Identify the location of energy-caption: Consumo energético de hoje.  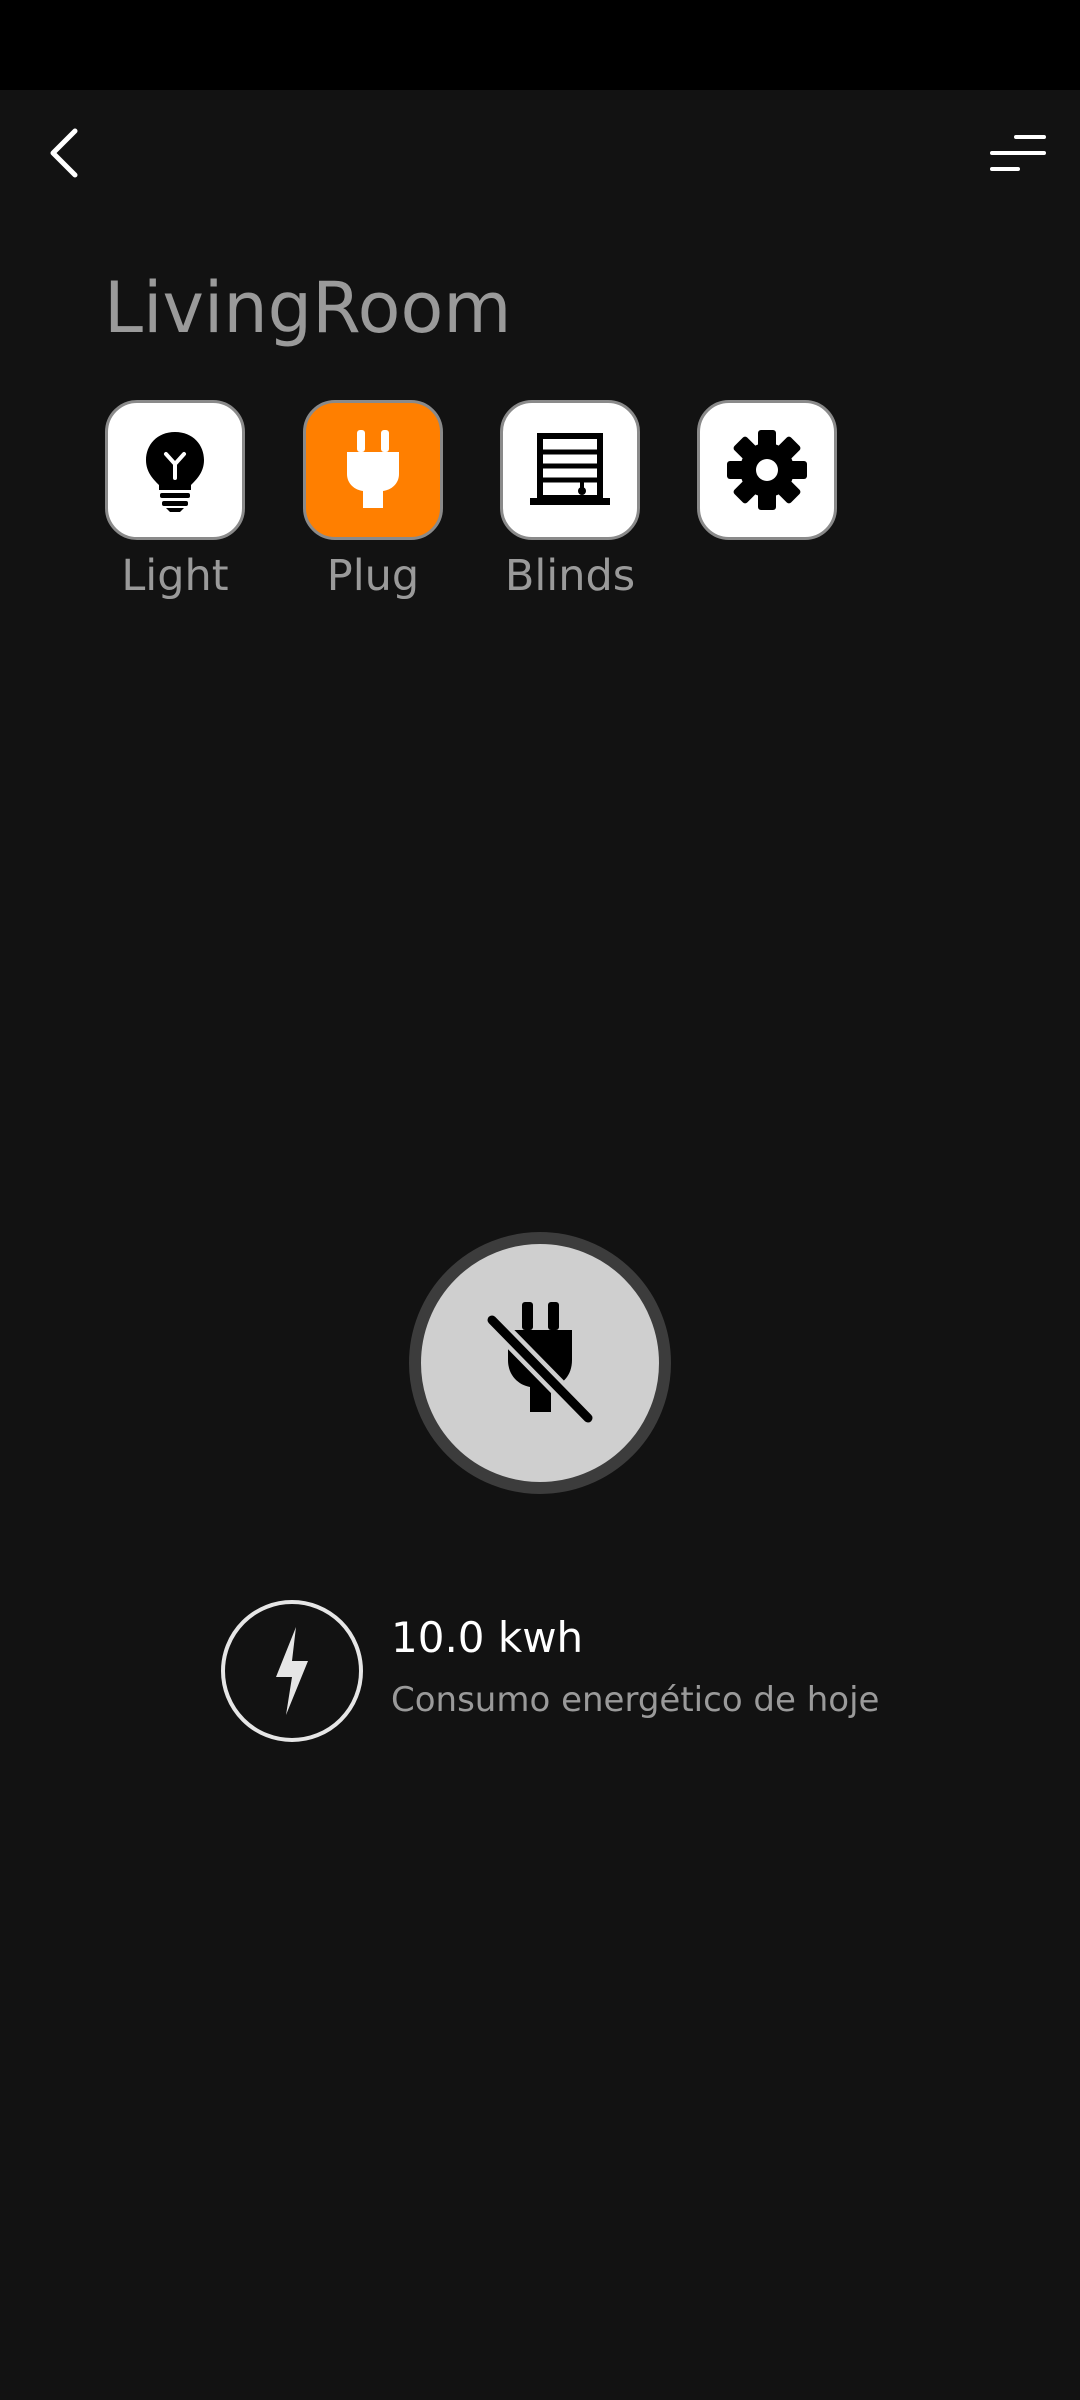
(635, 1700).